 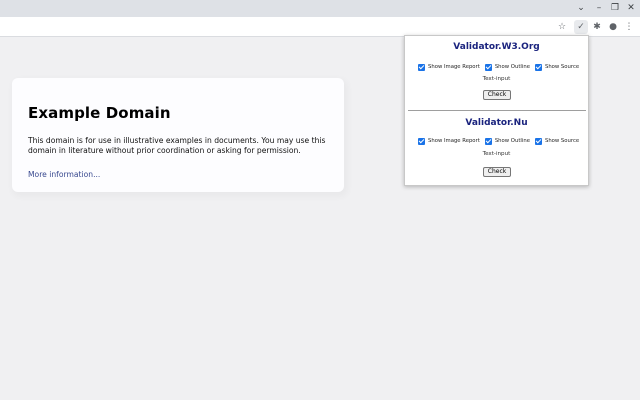 What do you see at coordinates (631, 8) in the screenshot?
I see `close-icon: ✕` at bounding box center [631, 8].